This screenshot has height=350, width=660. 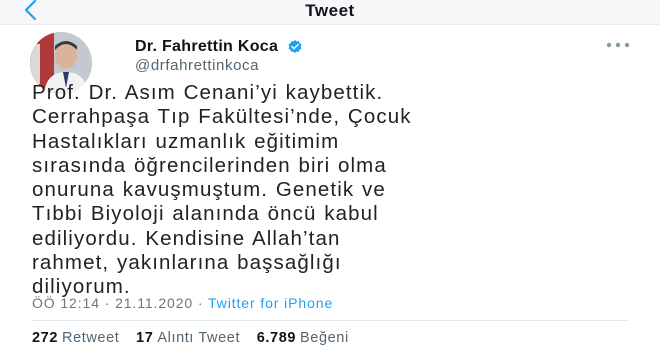 I want to click on divider, so click(x=330, y=320).